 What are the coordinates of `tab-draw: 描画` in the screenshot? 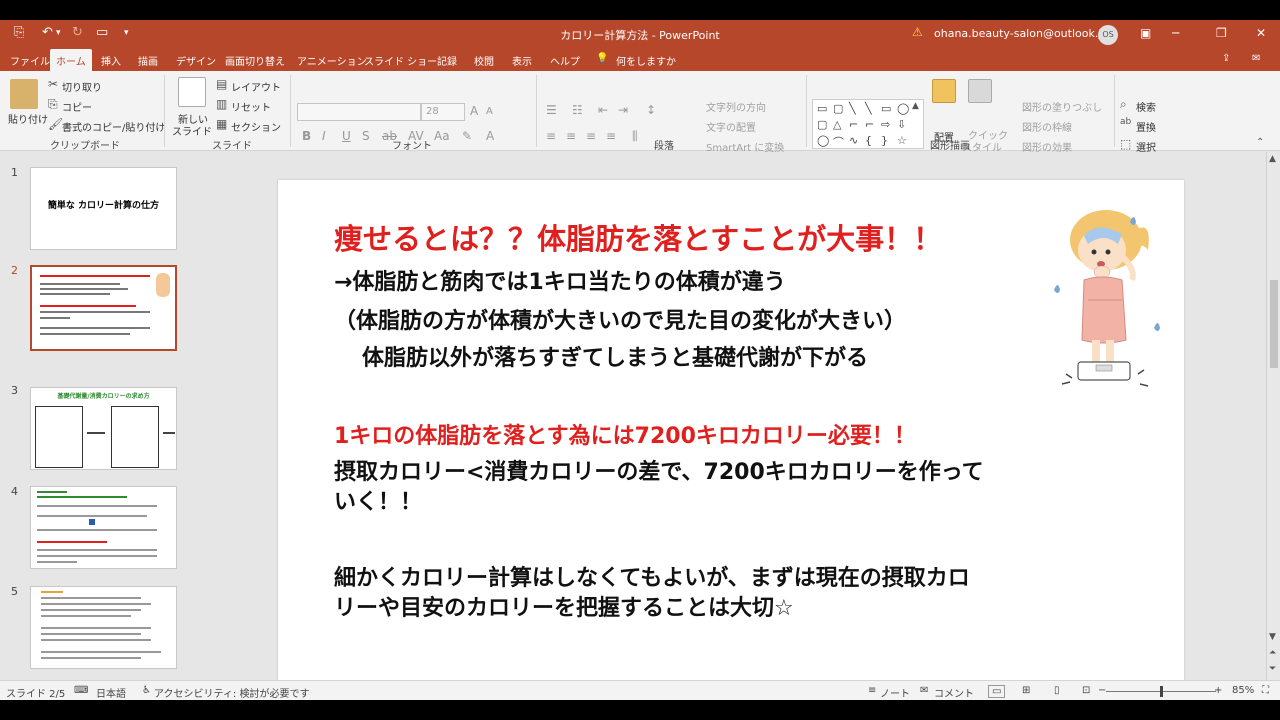 It's located at (148, 60).